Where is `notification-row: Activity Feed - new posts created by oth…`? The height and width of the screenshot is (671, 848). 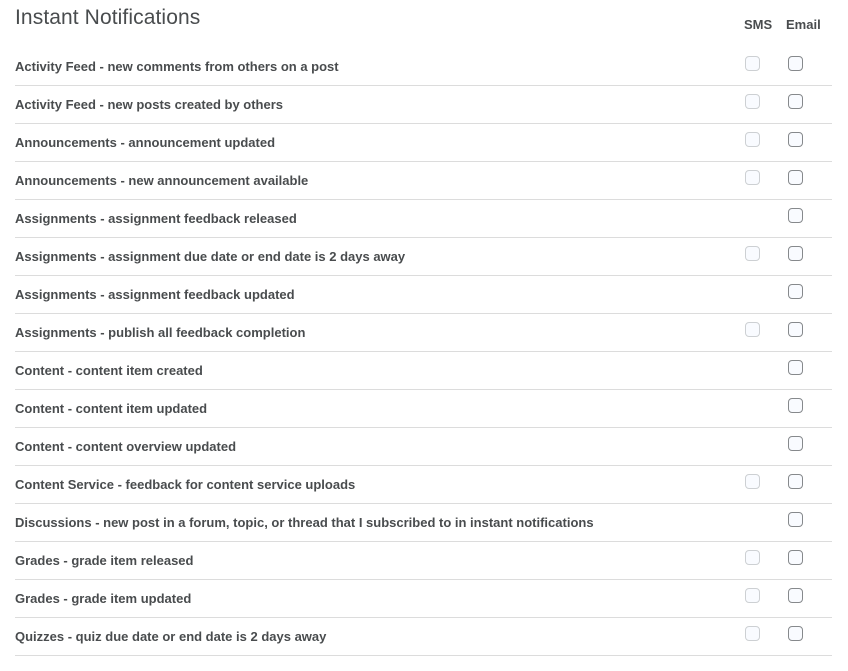 notification-row: Activity Feed - new posts created by oth… is located at coordinates (423, 105).